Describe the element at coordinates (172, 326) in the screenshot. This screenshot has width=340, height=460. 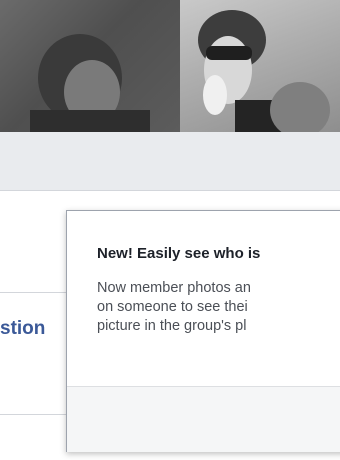
I see `tooltip-body-line: picture in the group's pl` at that location.